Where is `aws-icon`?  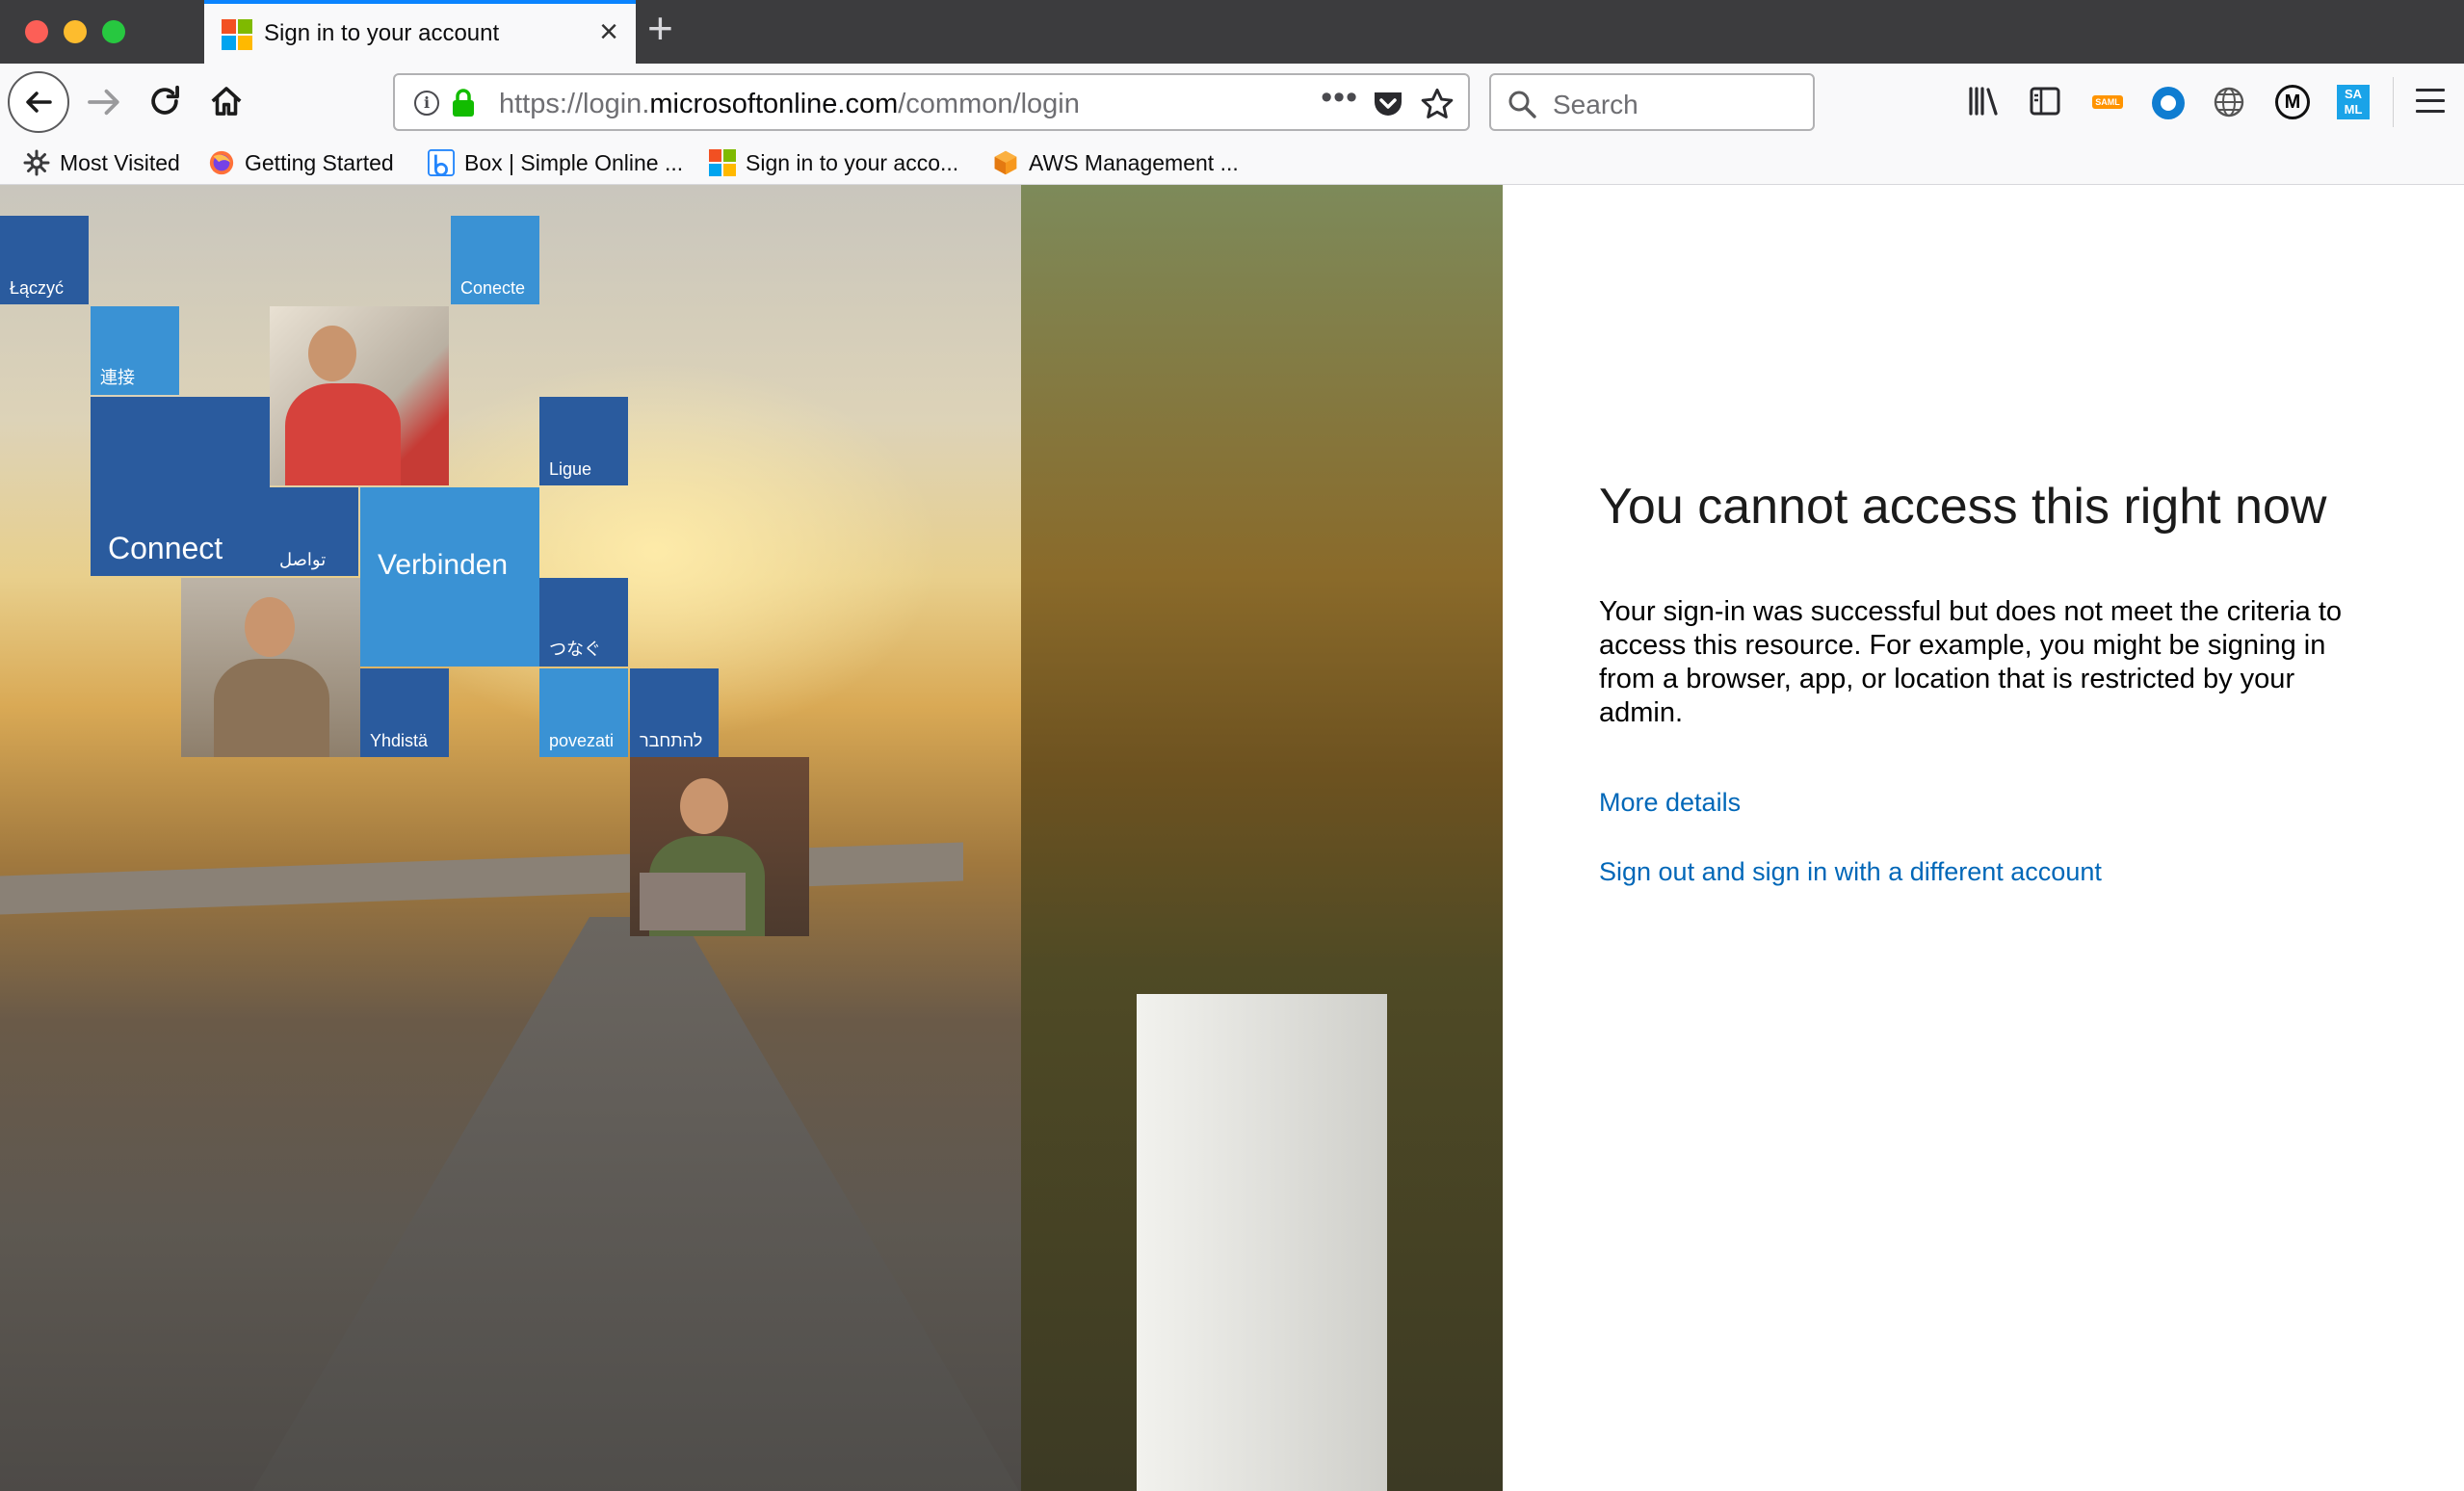 aws-icon is located at coordinates (1005, 162).